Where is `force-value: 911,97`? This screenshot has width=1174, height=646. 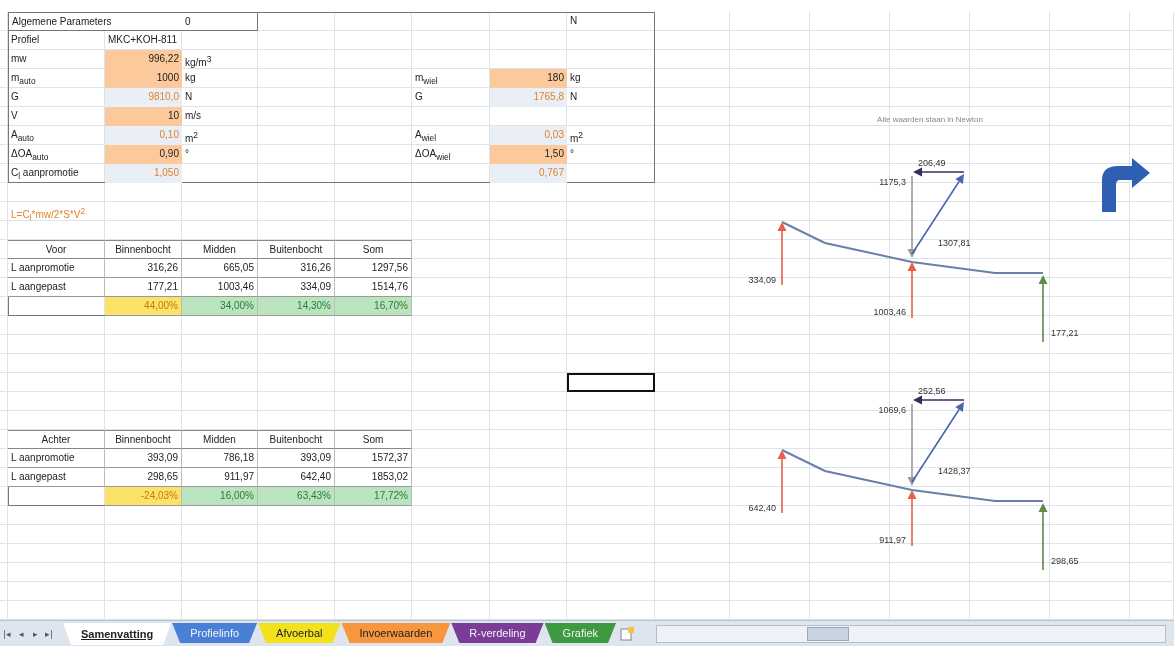 force-value: 911,97 is located at coordinates (892, 540).